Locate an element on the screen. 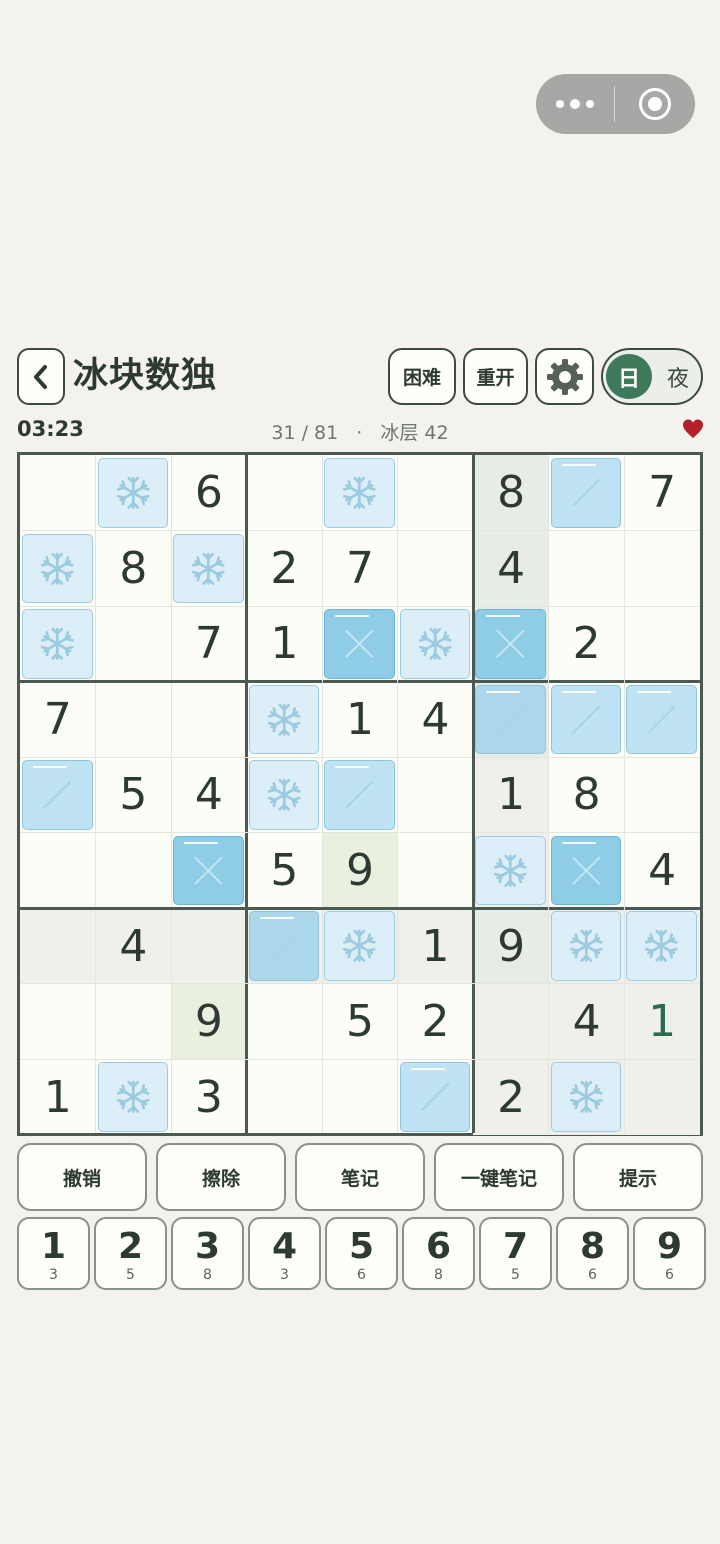  cell-r4c8 is located at coordinates (587, 720).